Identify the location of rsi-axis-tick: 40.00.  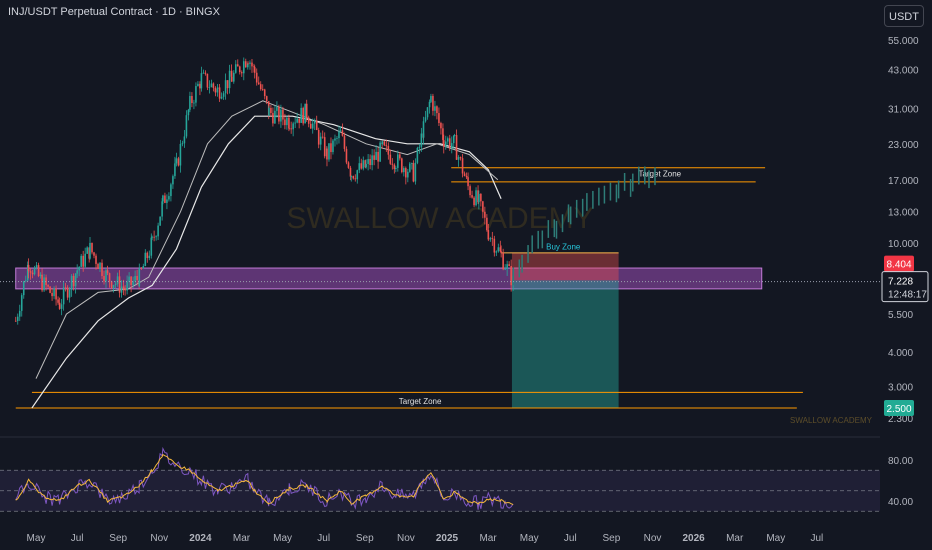
(900, 502).